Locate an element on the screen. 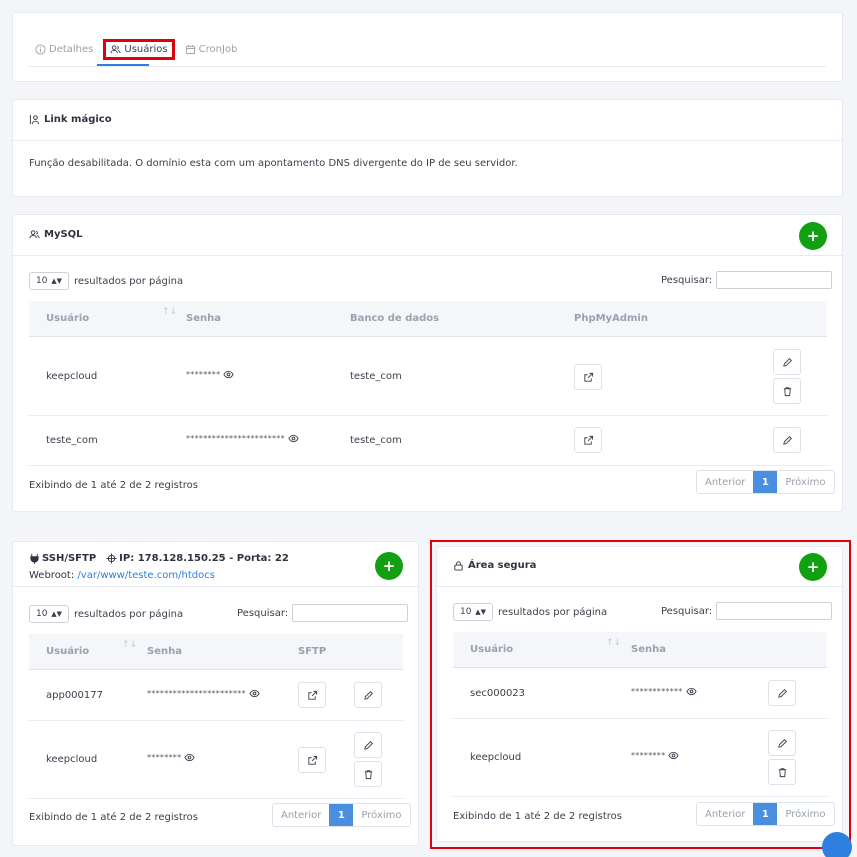  updown-icon: ▲▼ is located at coordinates (56, 614).